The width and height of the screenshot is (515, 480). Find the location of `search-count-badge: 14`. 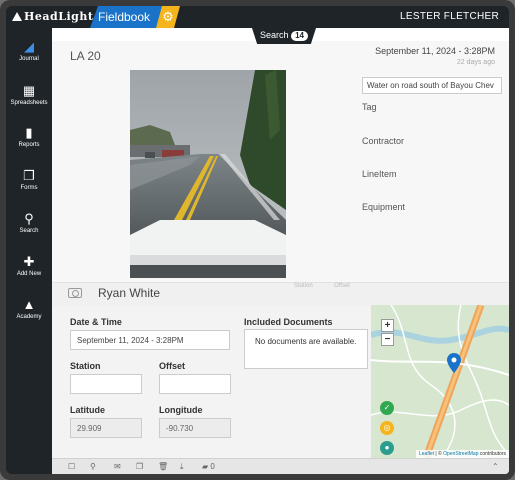

search-count-badge: 14 is located at coordinates (299, 36).